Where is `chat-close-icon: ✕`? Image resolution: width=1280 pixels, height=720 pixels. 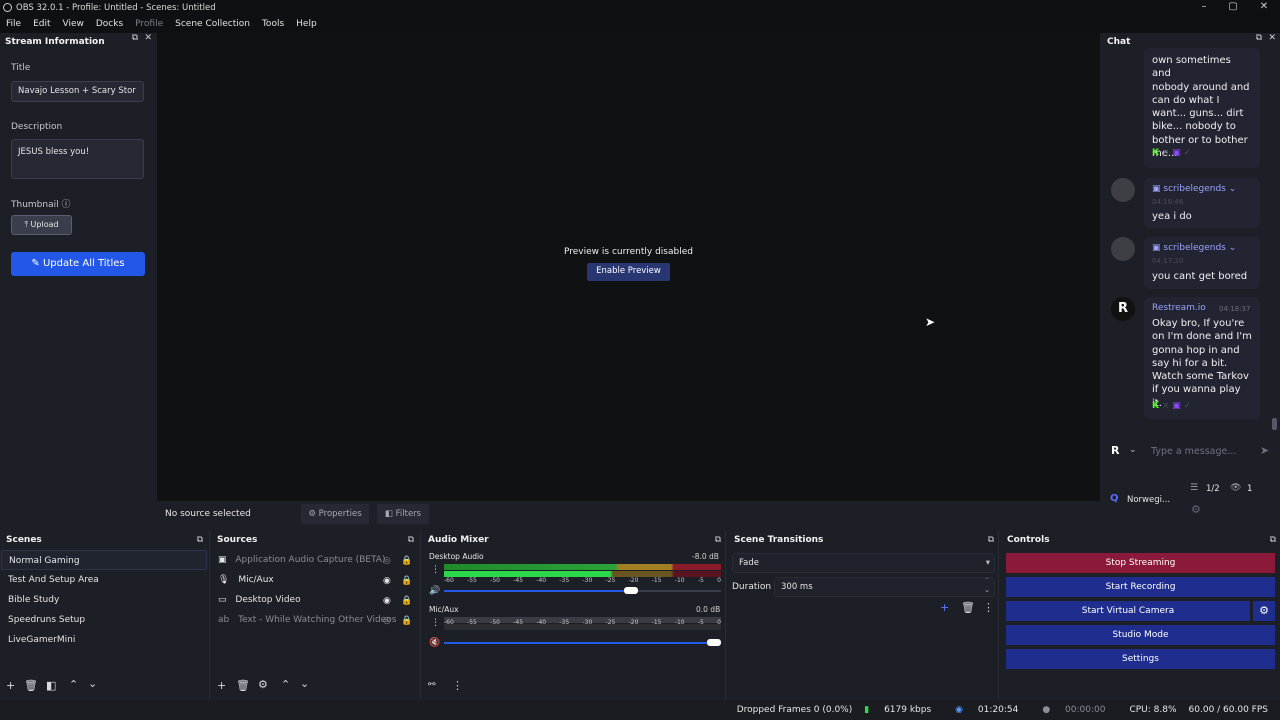 chat-close-icon: ✕ is located at coordinates (1272, 38).